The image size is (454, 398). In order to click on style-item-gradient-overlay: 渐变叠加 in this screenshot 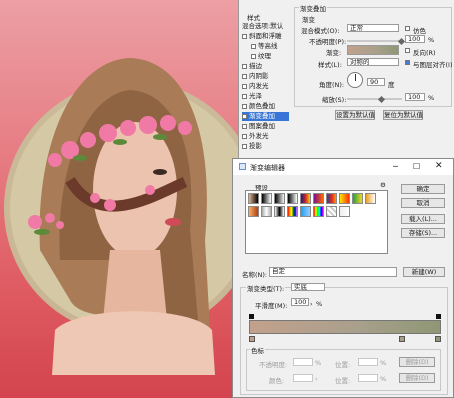, I will do `click(265, 116)`.